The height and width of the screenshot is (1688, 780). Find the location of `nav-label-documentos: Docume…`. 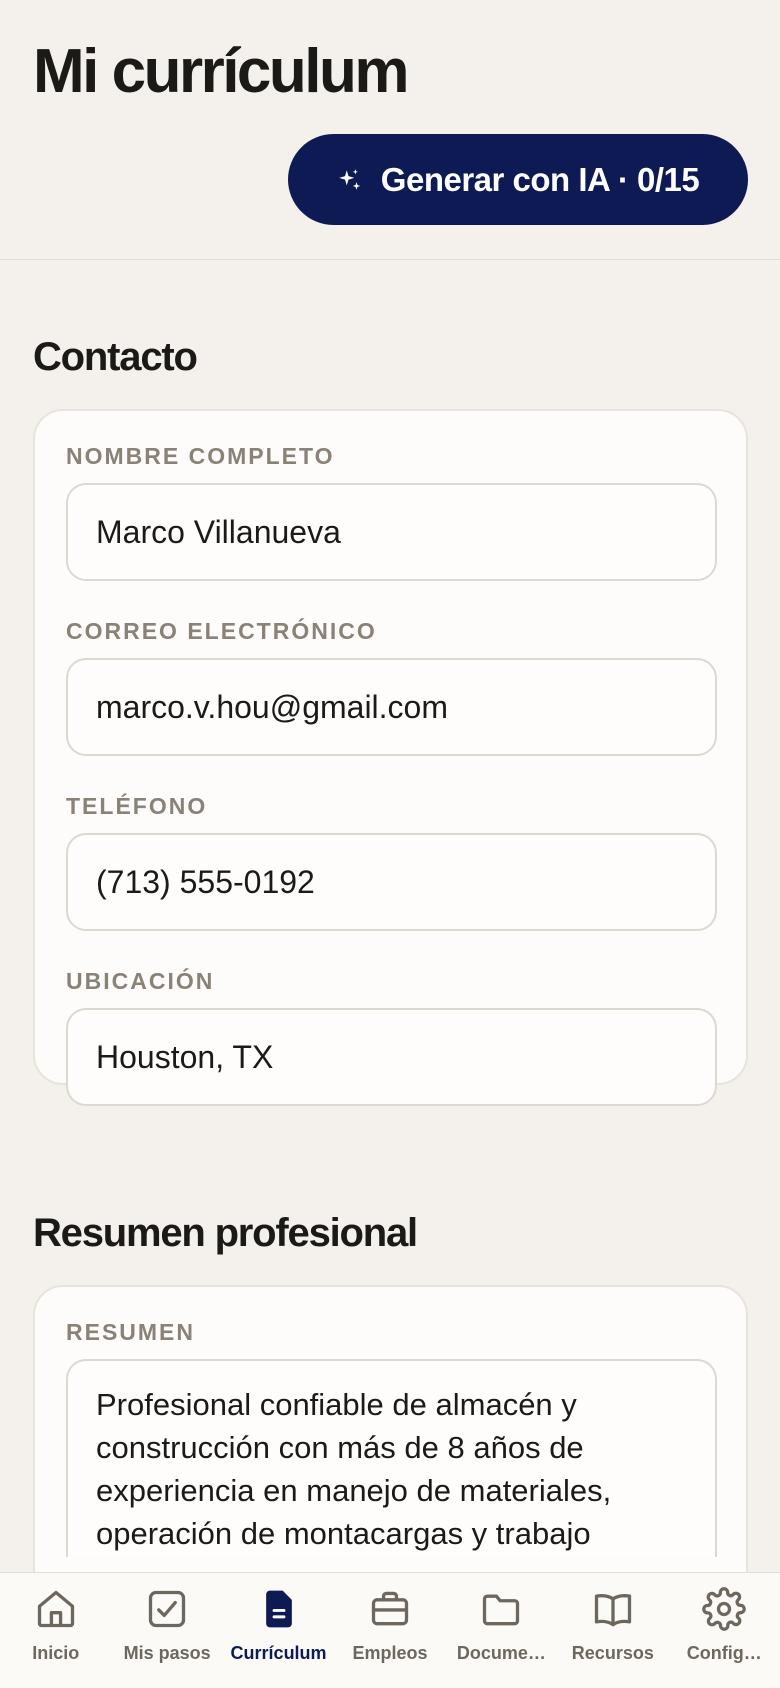

nav-label-documentos: Docume… is located at coordinates (501, 1653).